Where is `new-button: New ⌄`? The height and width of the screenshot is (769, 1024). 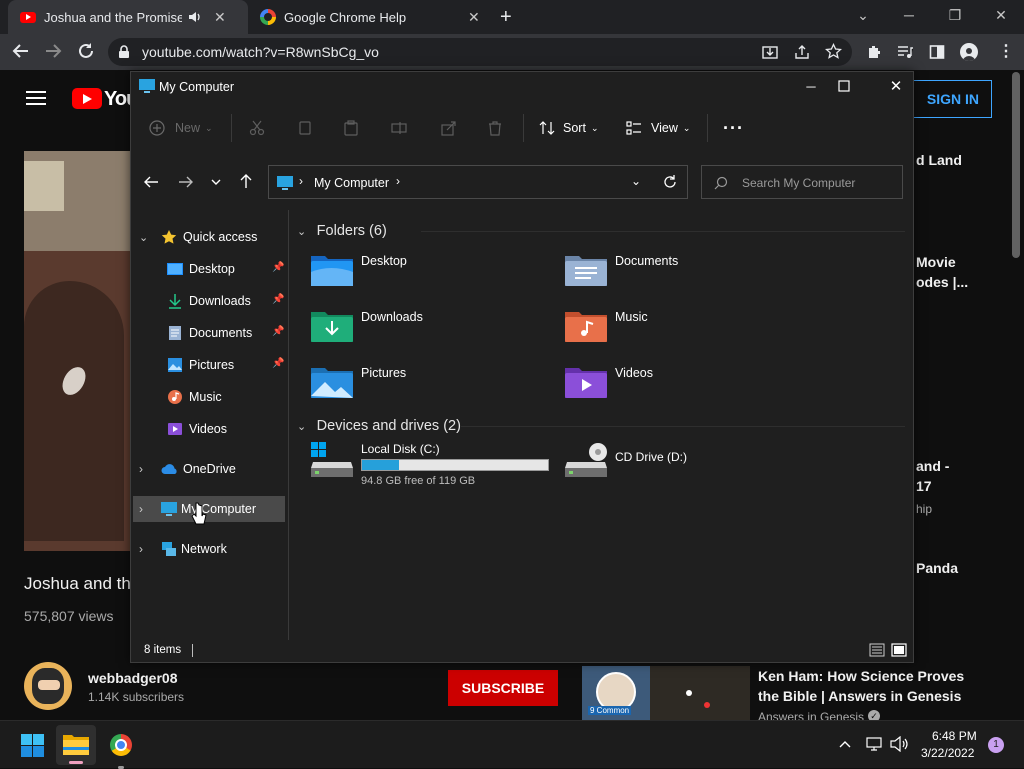
new-button: New ⌄ is located at coordinates (181, 128).